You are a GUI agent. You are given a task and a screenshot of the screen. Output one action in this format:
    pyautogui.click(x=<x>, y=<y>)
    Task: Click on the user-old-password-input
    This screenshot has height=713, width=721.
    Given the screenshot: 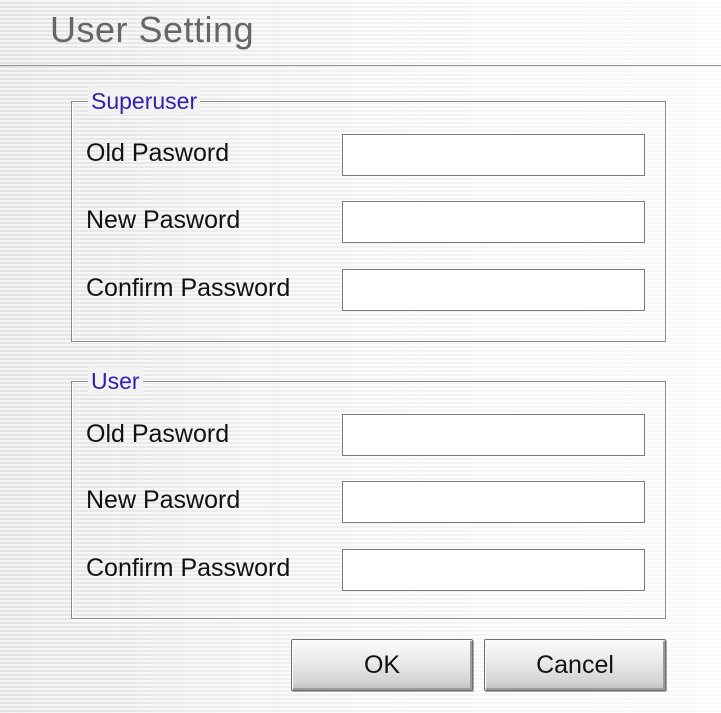 What is the action you would take?
    pyautogui.click(x=493, y=435)
    